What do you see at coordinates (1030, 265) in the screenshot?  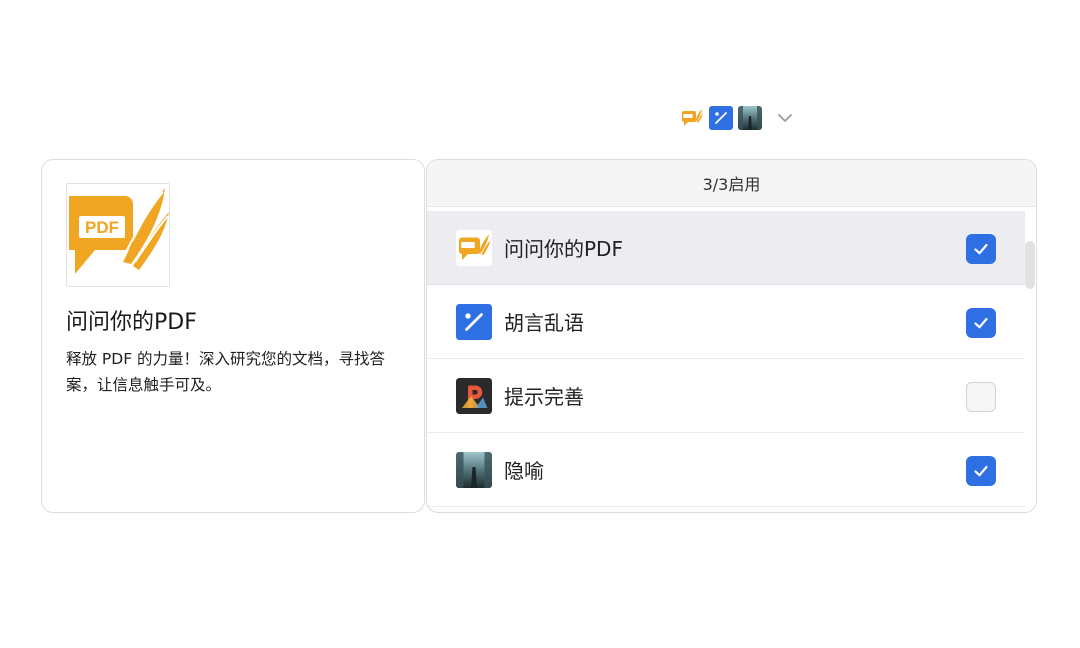 I see `scrollbar-thumb` at bounding box center [1030, 265].